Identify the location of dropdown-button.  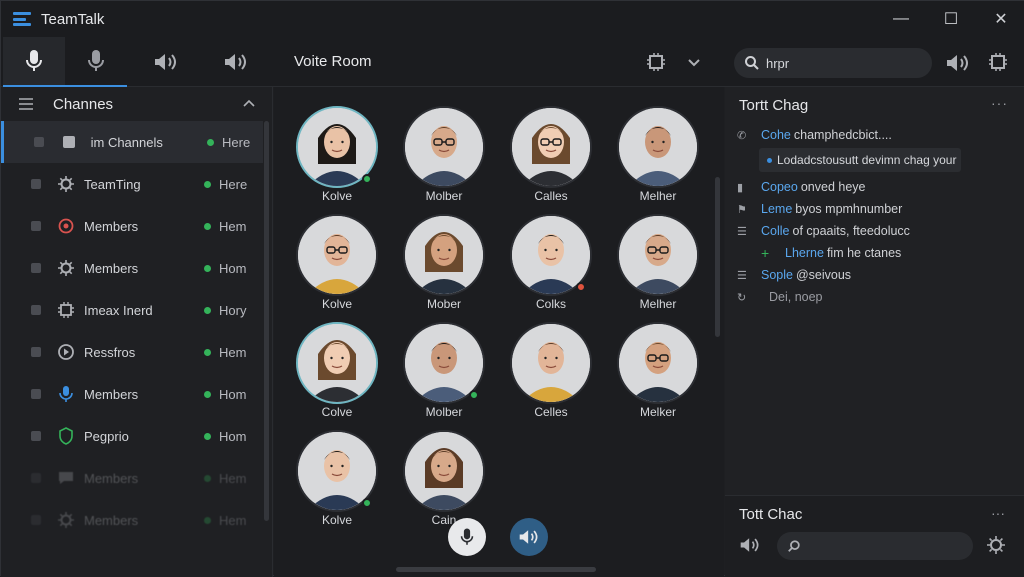
(694, 64).